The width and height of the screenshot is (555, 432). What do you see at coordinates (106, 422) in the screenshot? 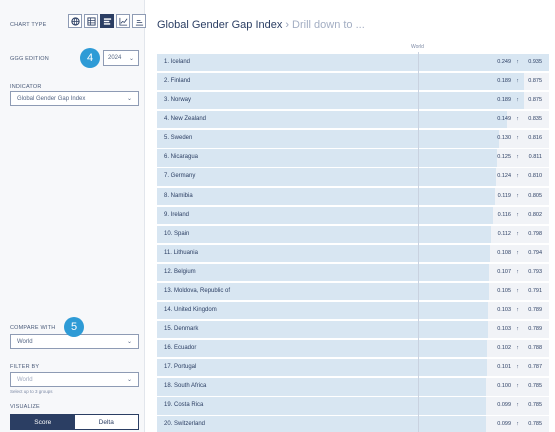
I see `visualize-delta-button: Delta` at bounding box center [106, 422].